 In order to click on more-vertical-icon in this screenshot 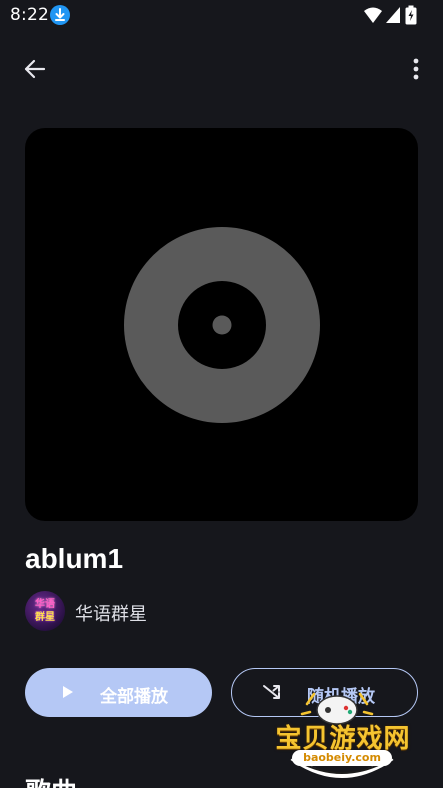, I will do `click(416, 69)`.